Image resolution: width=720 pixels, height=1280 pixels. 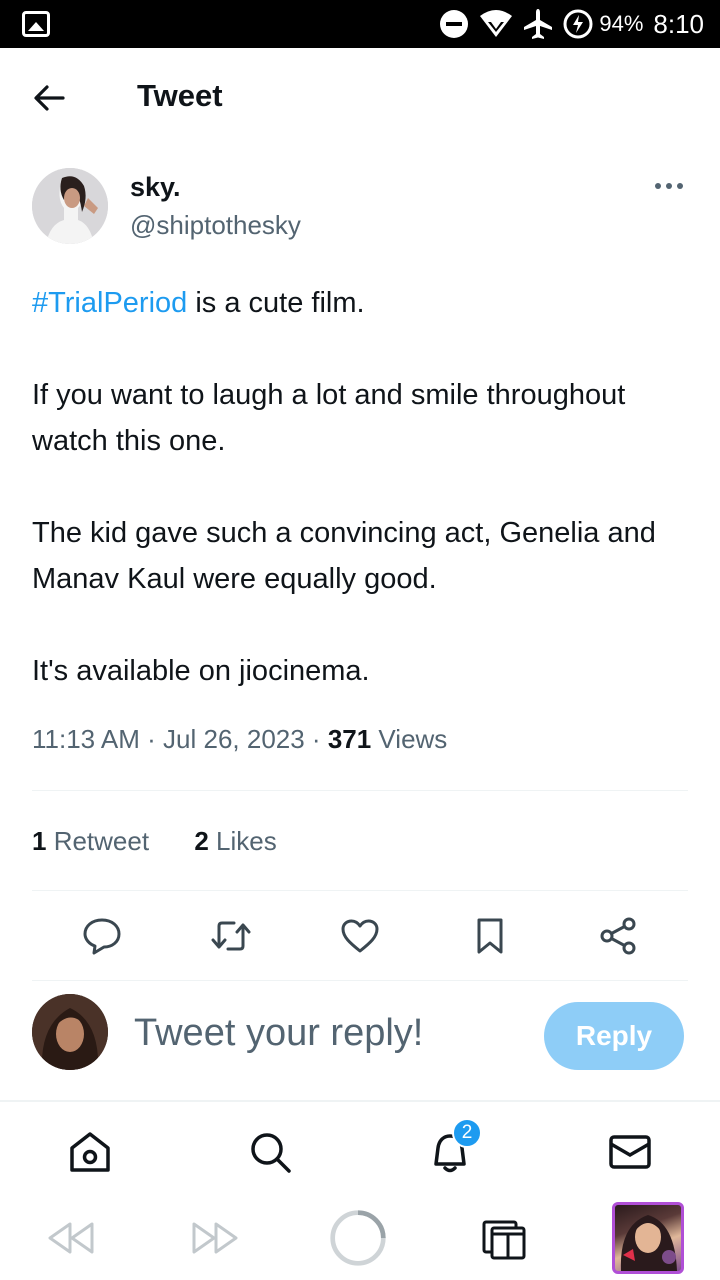 I want to click on notifications-badge: 2, so click(x=467, y=1133).